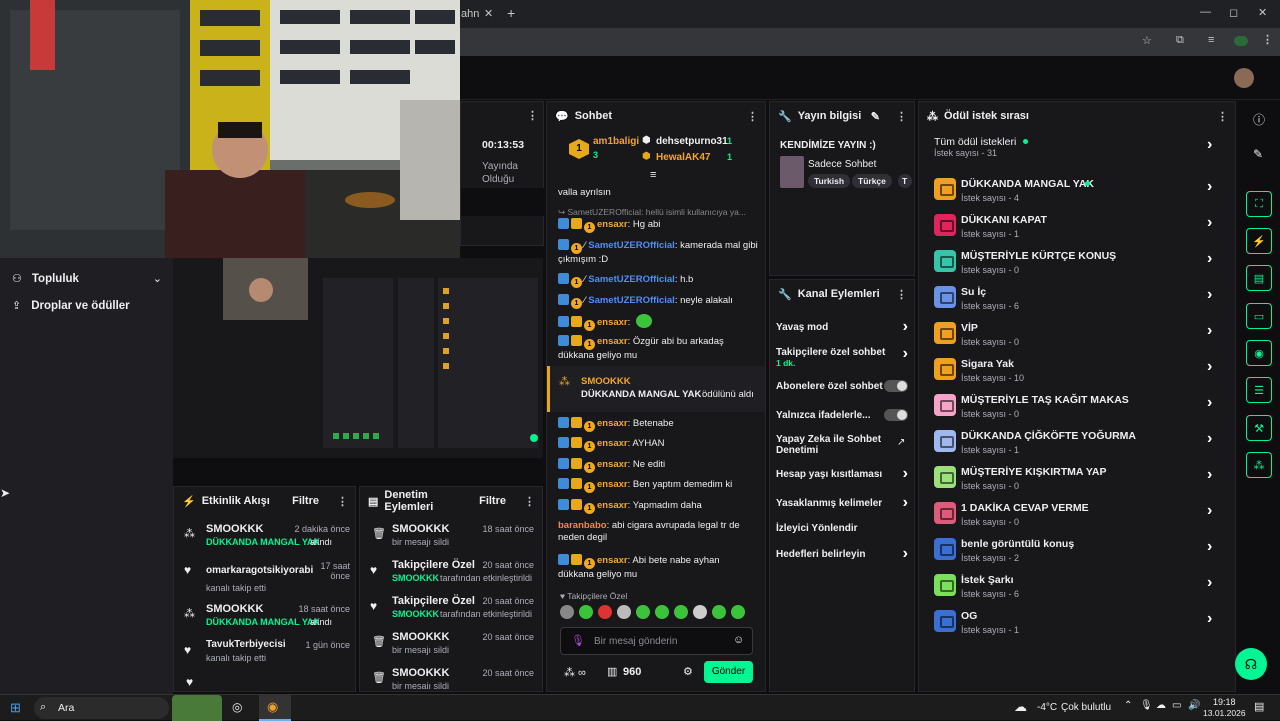 Image resolution: width=1280 pixels, height=721 pixels. What do you see at coordinates (1161, 705) in the screenshot?
I see `onedrive-icon: ☁` at bounding box center [1161, 705].